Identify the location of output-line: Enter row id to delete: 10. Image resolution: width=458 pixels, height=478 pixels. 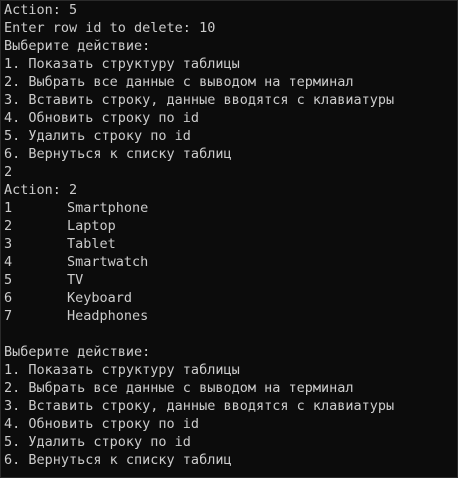
(110, 28).